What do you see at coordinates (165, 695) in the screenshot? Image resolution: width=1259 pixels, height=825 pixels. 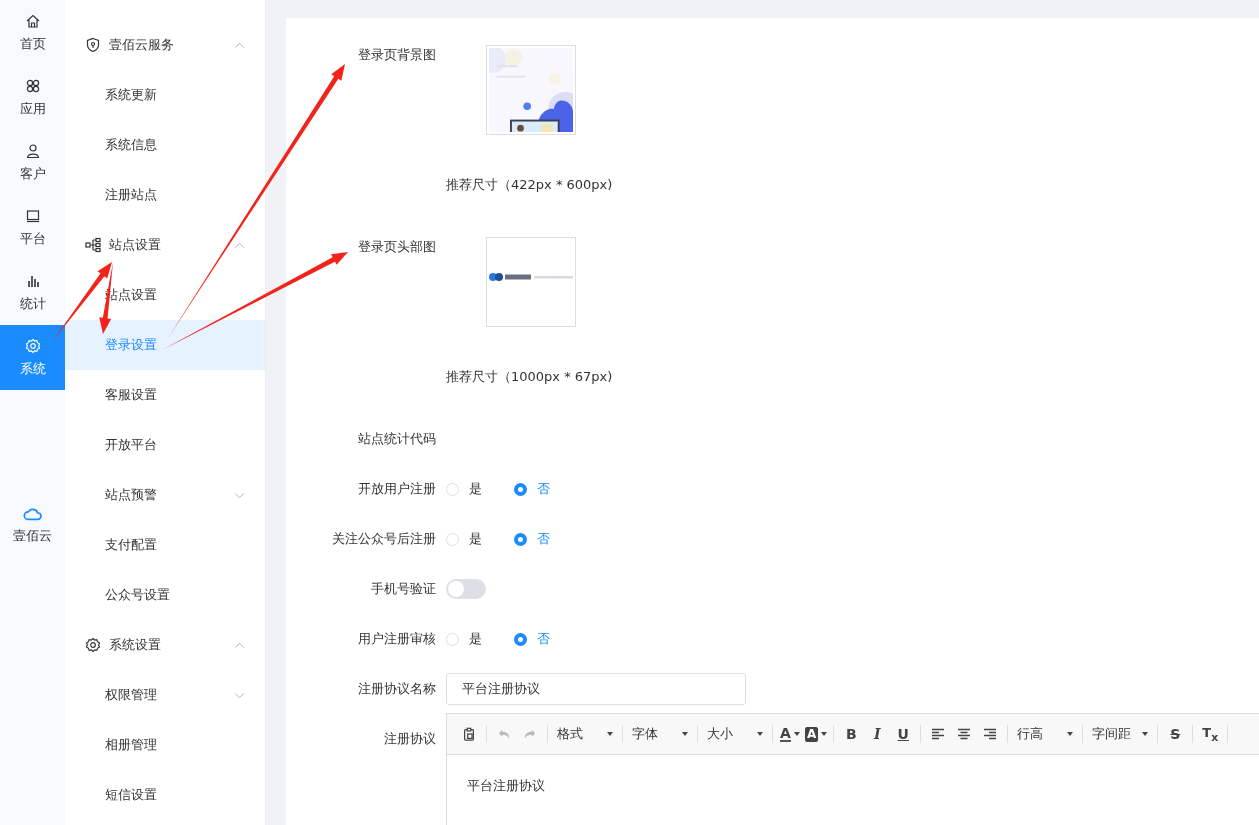 I see `menu-item: 权限管理` at bounding box center [165, 695].